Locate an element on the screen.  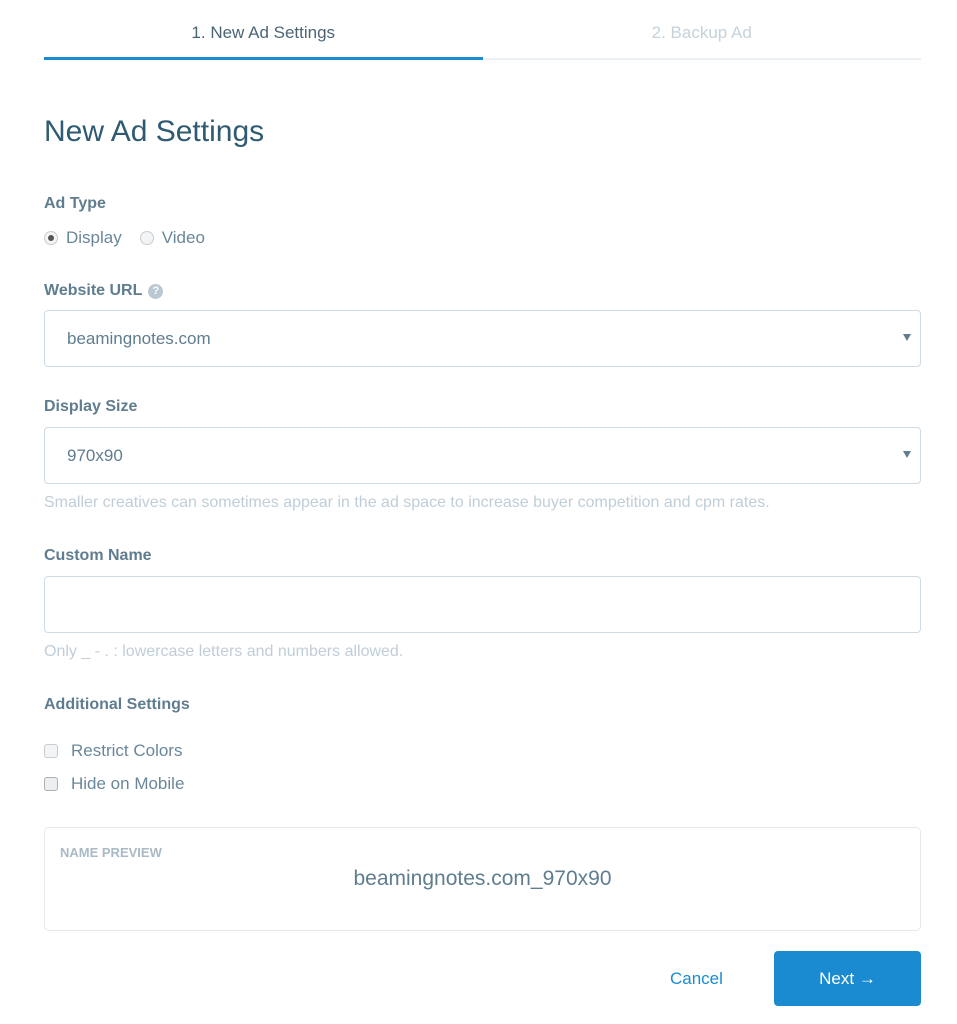
page-title: New Ad Settings is located at coordinates (154, 131).